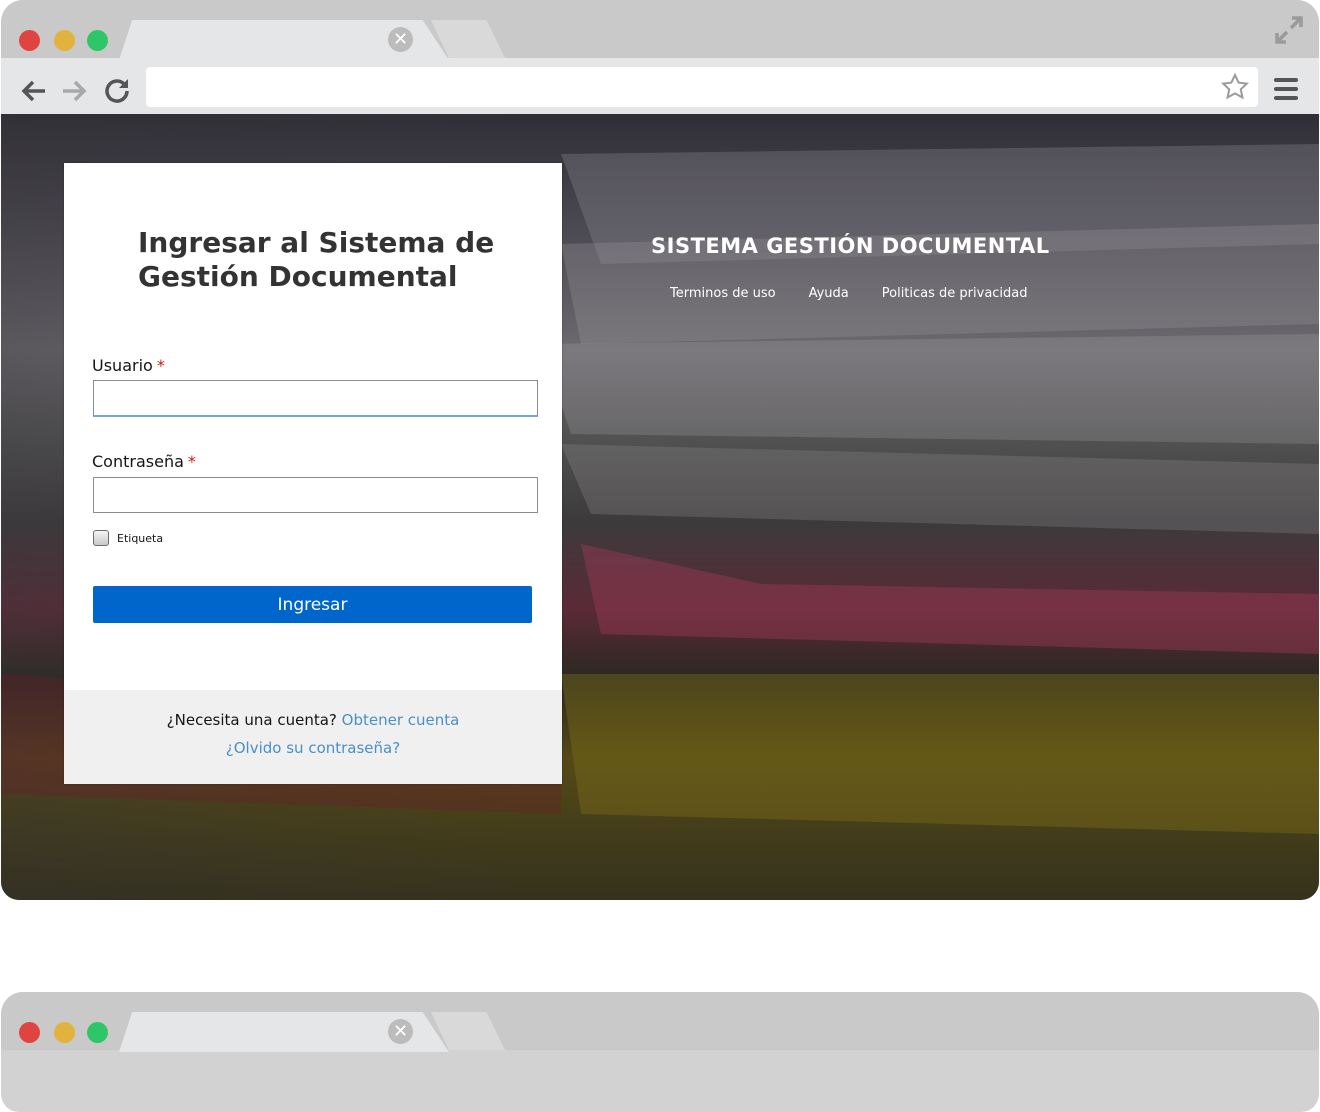 Image resolution: width=1320 pixels, height=1112 pixels. I want to click on login-button: Ingresar, so click(312, 604).